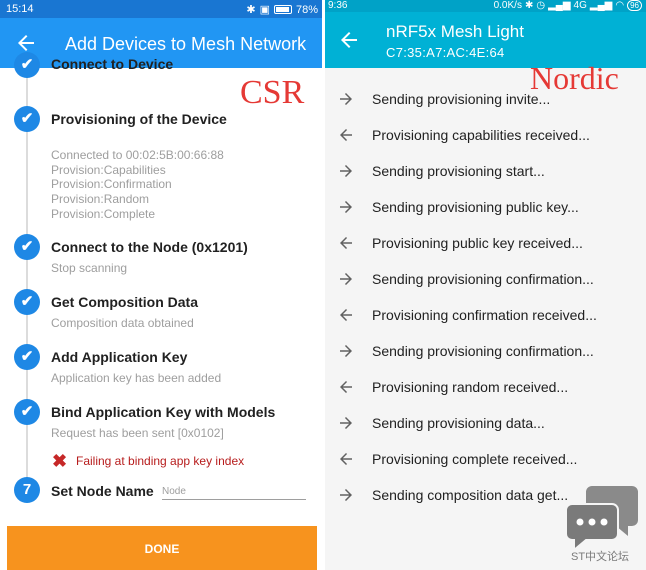 Image resolution: width=646 pixels, height=570 pixels. What do you see at coordinates (119, 357) in the screenshot?
I see `step-title: Add Application Key` at bounding box center [119, 357].